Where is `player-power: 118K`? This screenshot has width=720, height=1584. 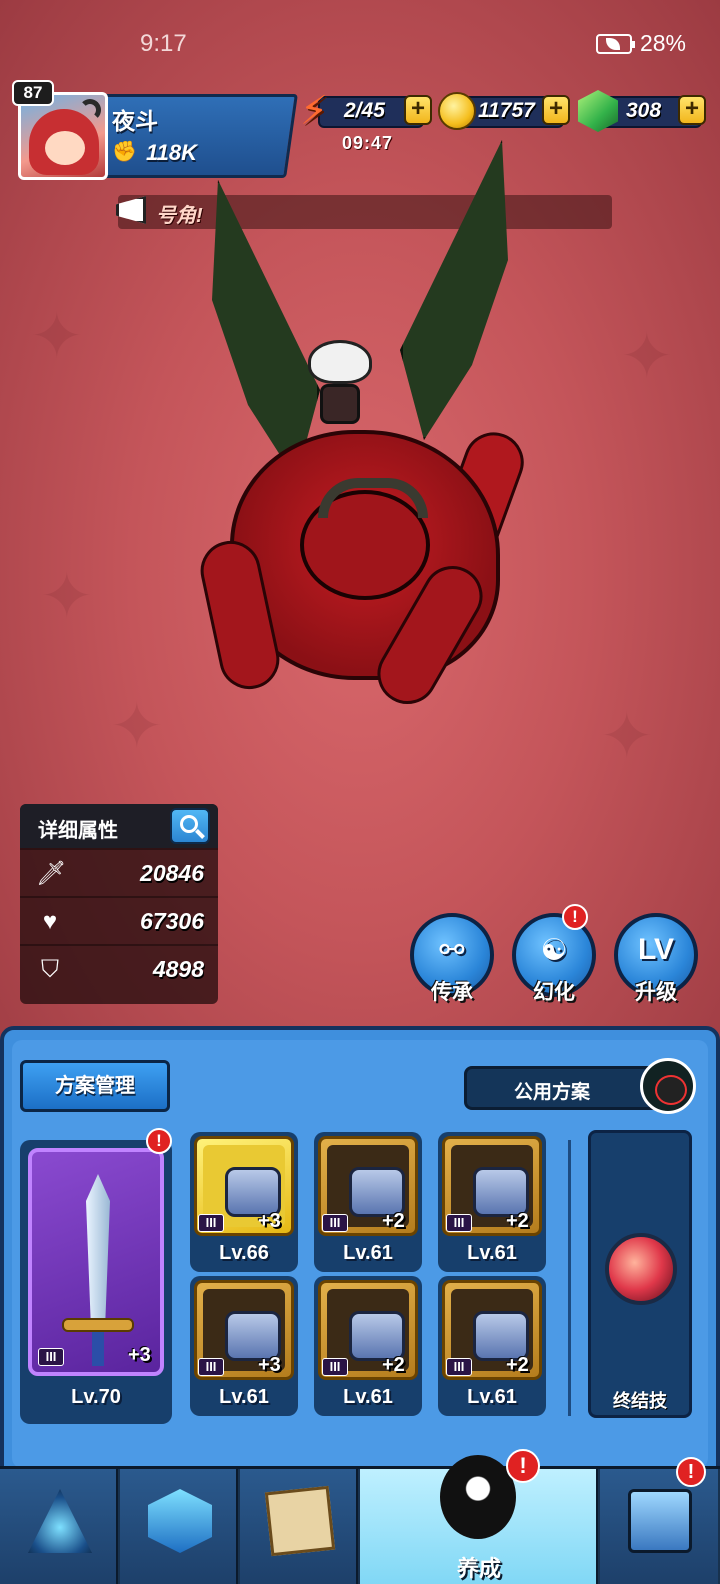 player-power: 118K is located at coordinates (171, 152).